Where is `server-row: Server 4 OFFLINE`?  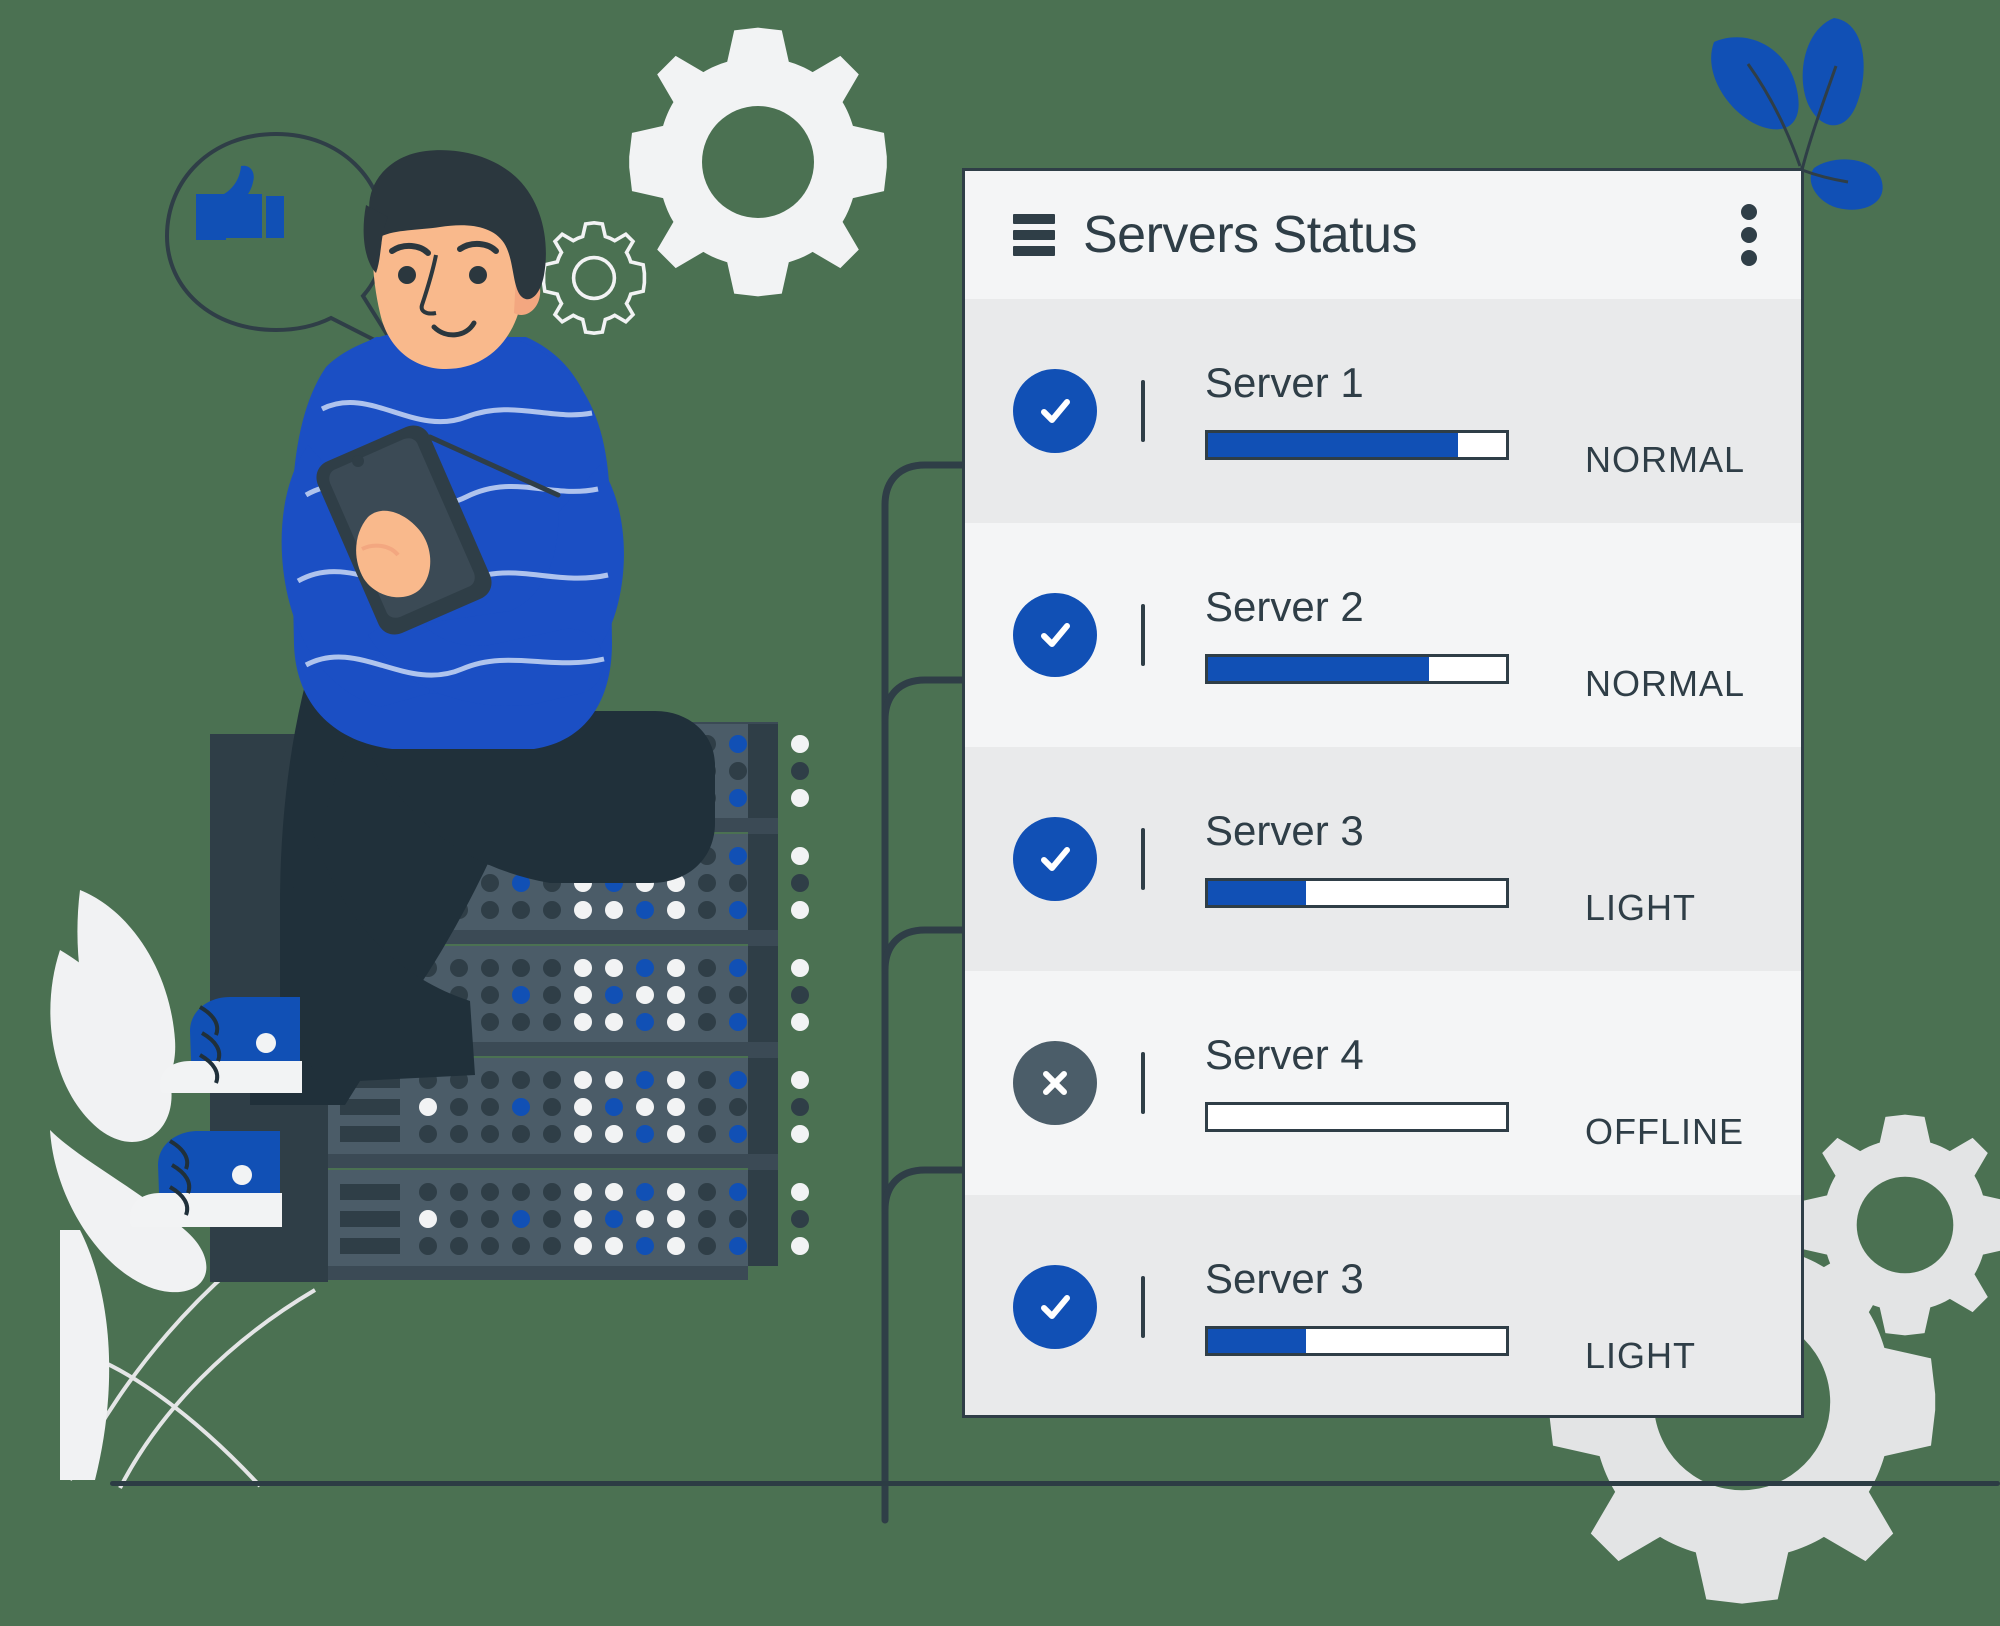
server-row: Server 4 OFFLINE is located at coordinates (1383, 1083).